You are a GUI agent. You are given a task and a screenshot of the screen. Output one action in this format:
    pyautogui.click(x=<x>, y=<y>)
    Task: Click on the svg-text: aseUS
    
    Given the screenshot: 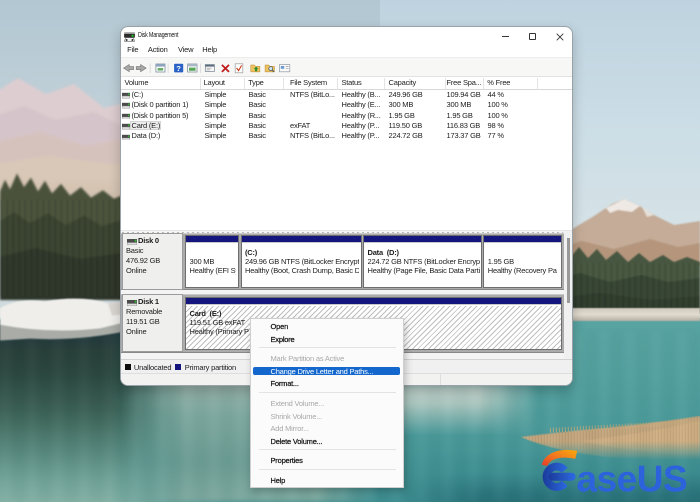 What is the action you would take?
    pyautogui.click(x=632, y=479)
    